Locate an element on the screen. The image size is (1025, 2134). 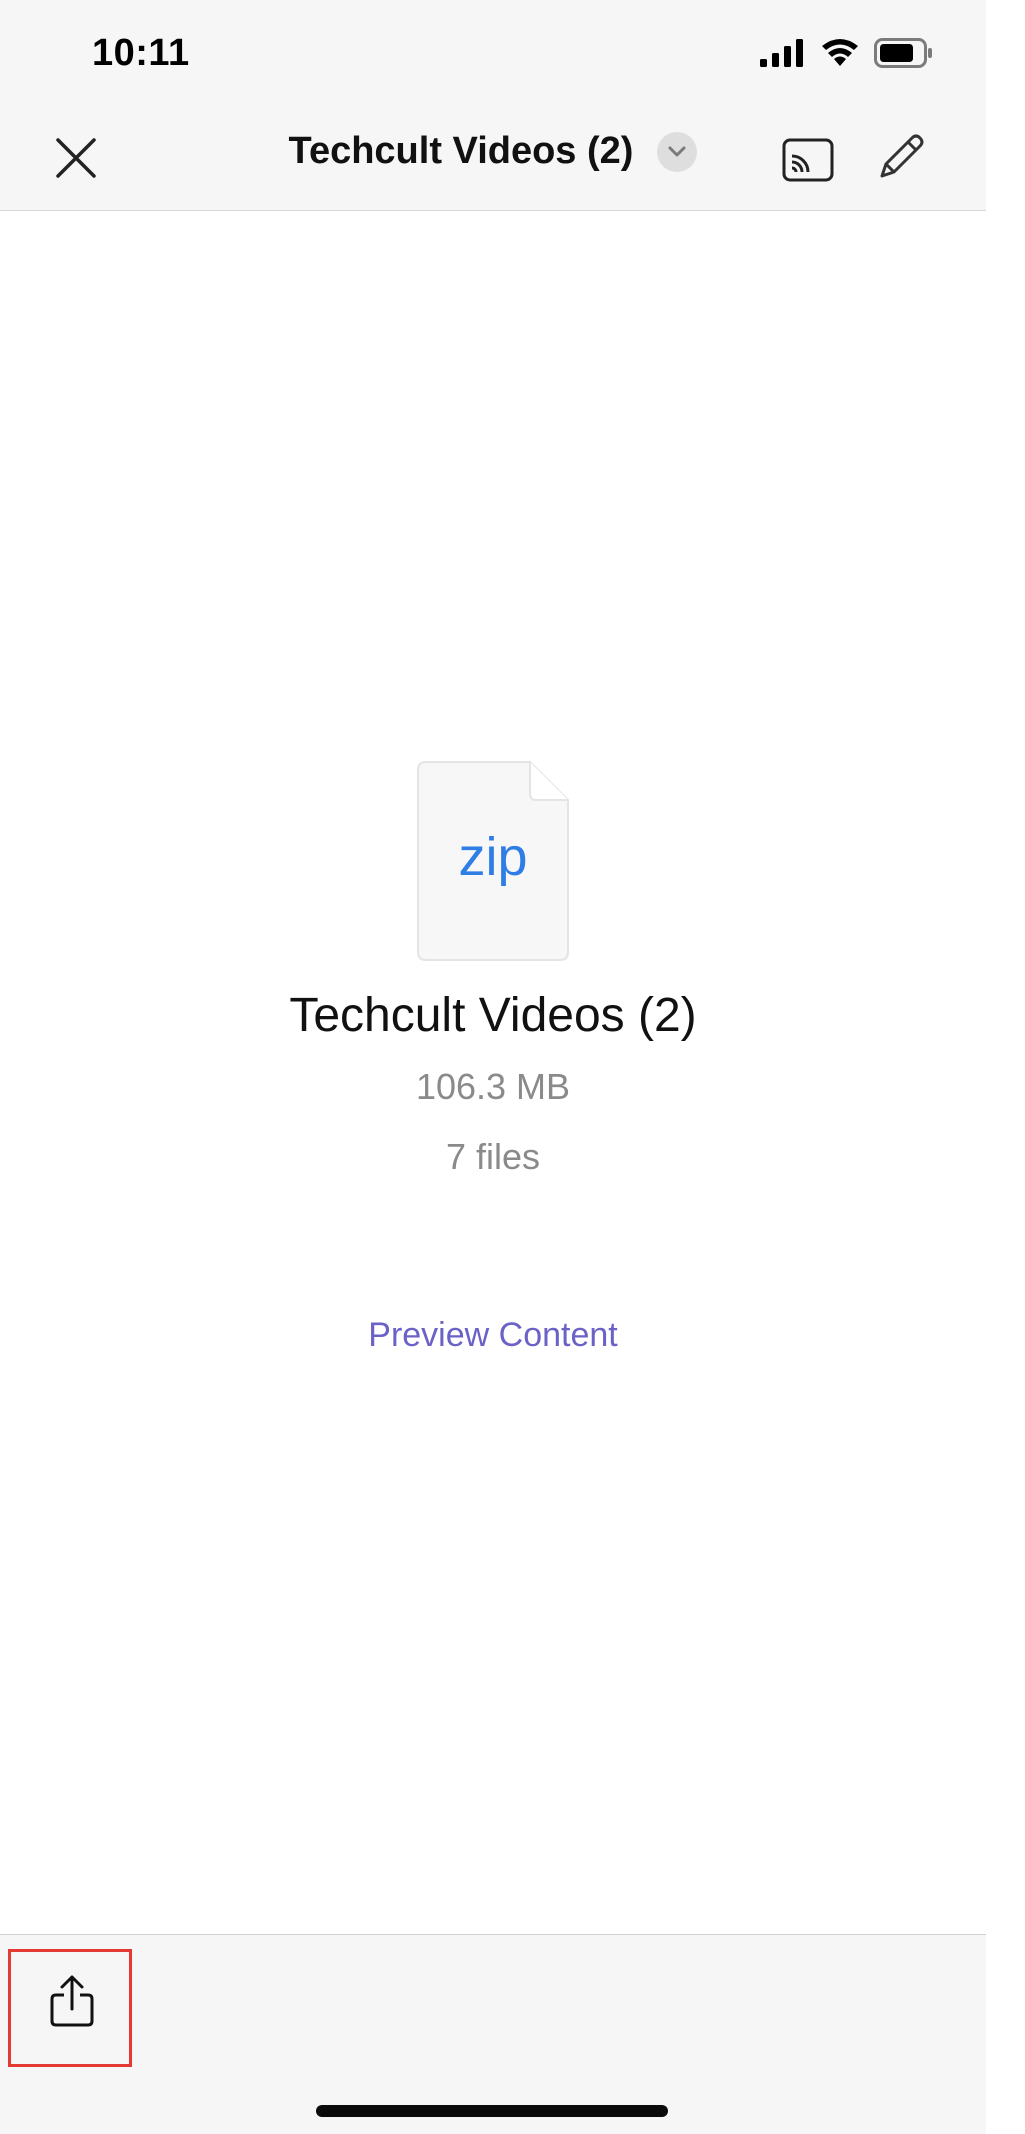
pencil-icon is located at coordinates (900, 158).